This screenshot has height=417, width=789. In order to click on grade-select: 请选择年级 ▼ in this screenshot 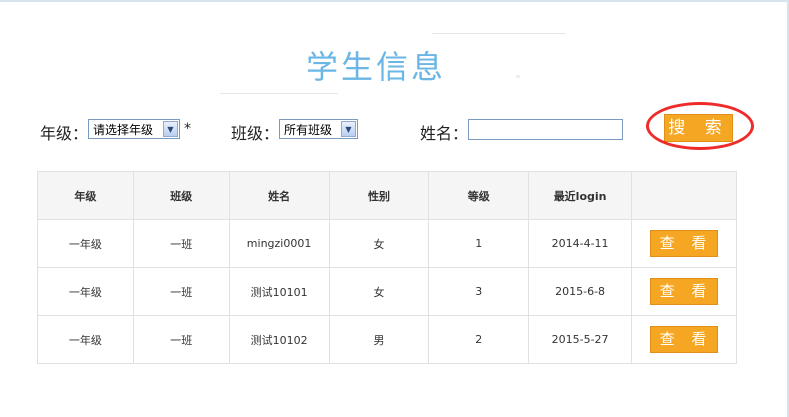, I will do `click(134, 129)`.